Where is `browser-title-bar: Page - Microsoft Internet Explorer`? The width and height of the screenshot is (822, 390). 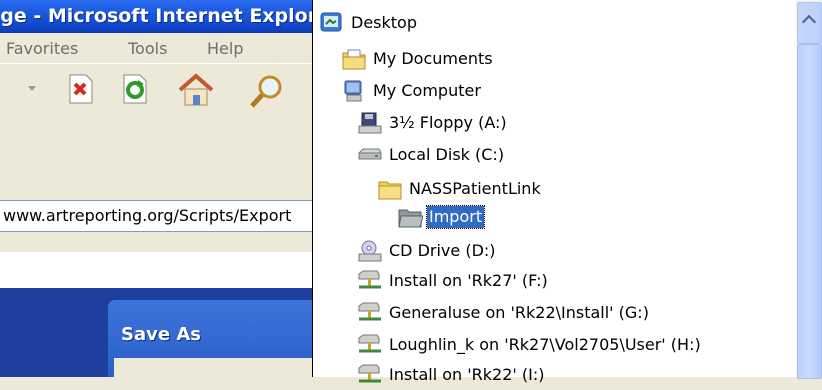
browser-title-bar: Page - Microsoft Internet Explorer is located at coordinates (160, 16).